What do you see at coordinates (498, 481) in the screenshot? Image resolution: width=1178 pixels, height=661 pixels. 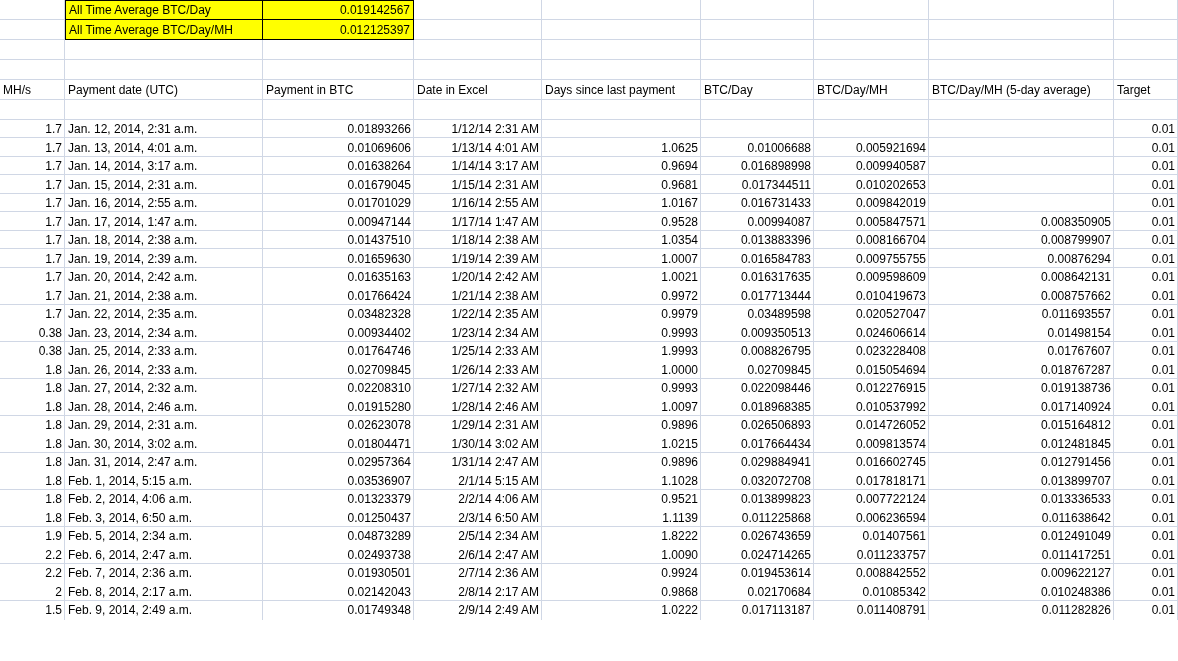 I see `table-cell-text: 2/1/14 5:15 AM` at bounding box center [498, 481].